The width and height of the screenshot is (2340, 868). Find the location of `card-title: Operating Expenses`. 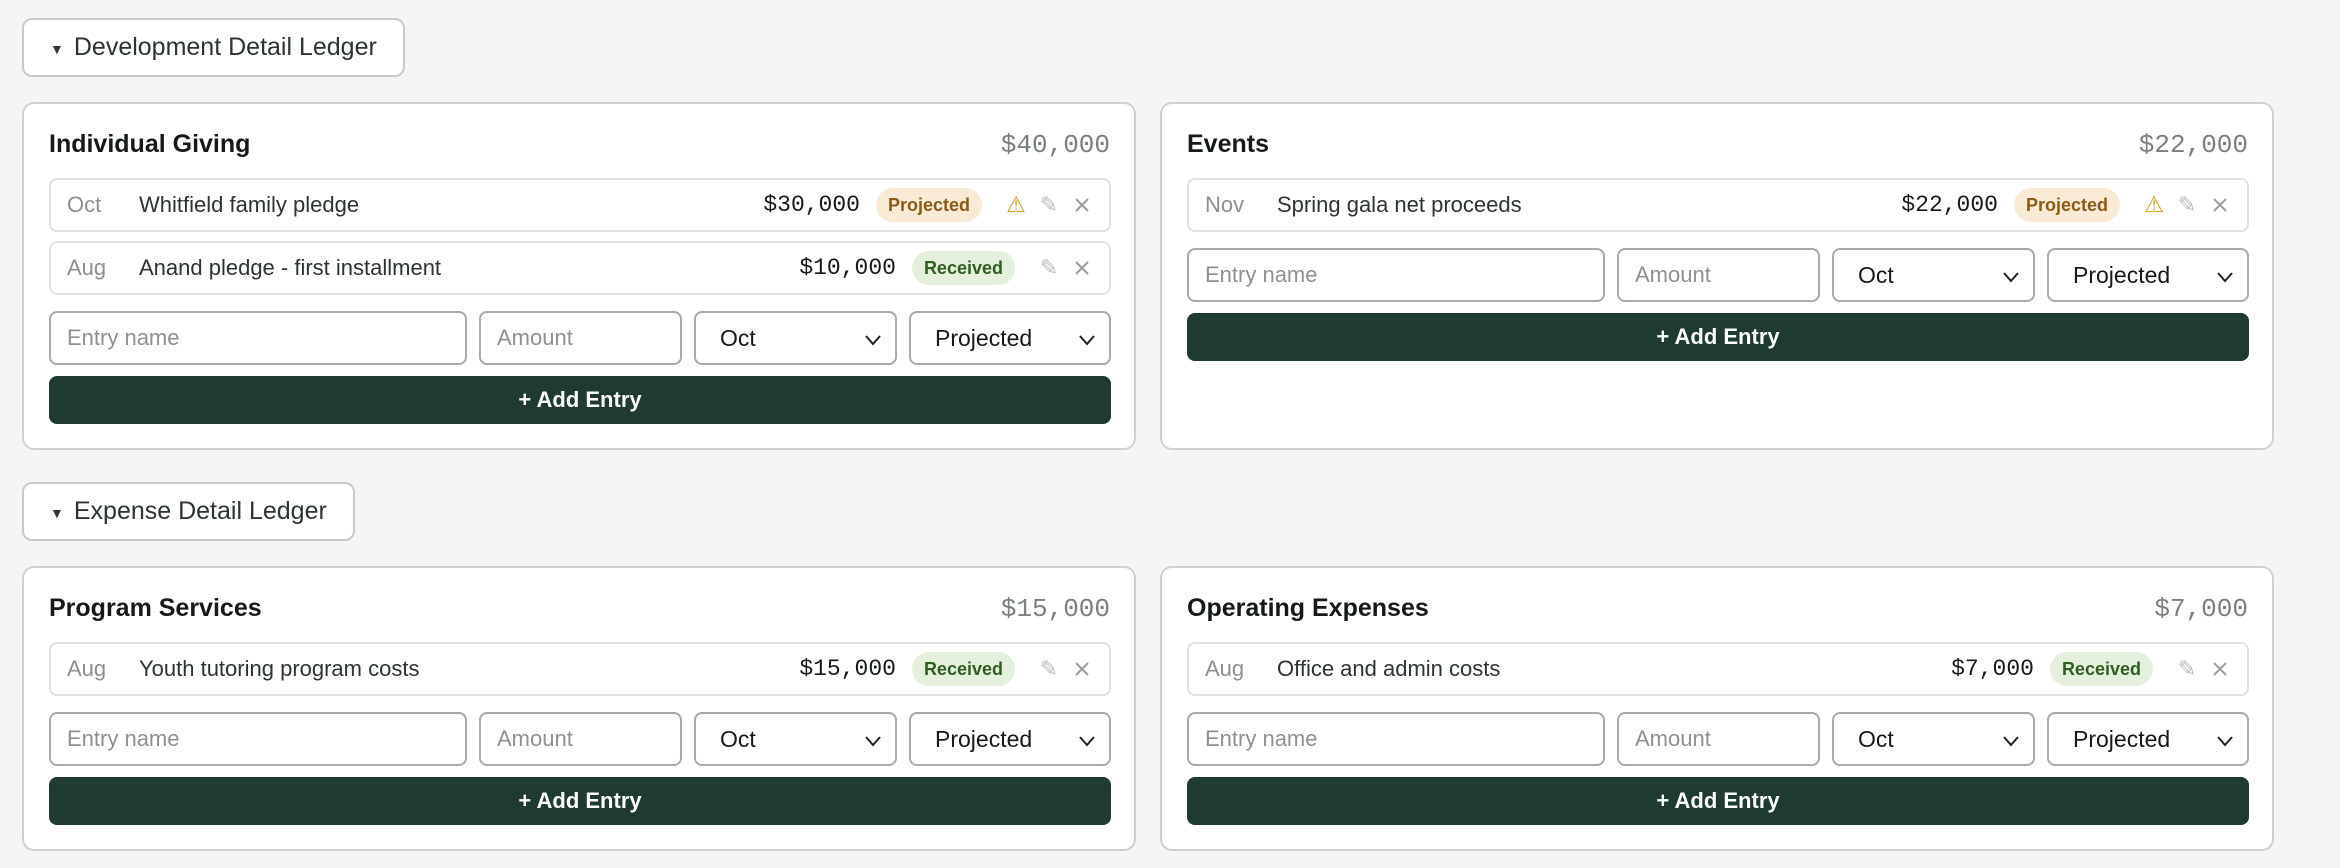

card-title: Operating Expenses is located at coordinates (1308, 608).